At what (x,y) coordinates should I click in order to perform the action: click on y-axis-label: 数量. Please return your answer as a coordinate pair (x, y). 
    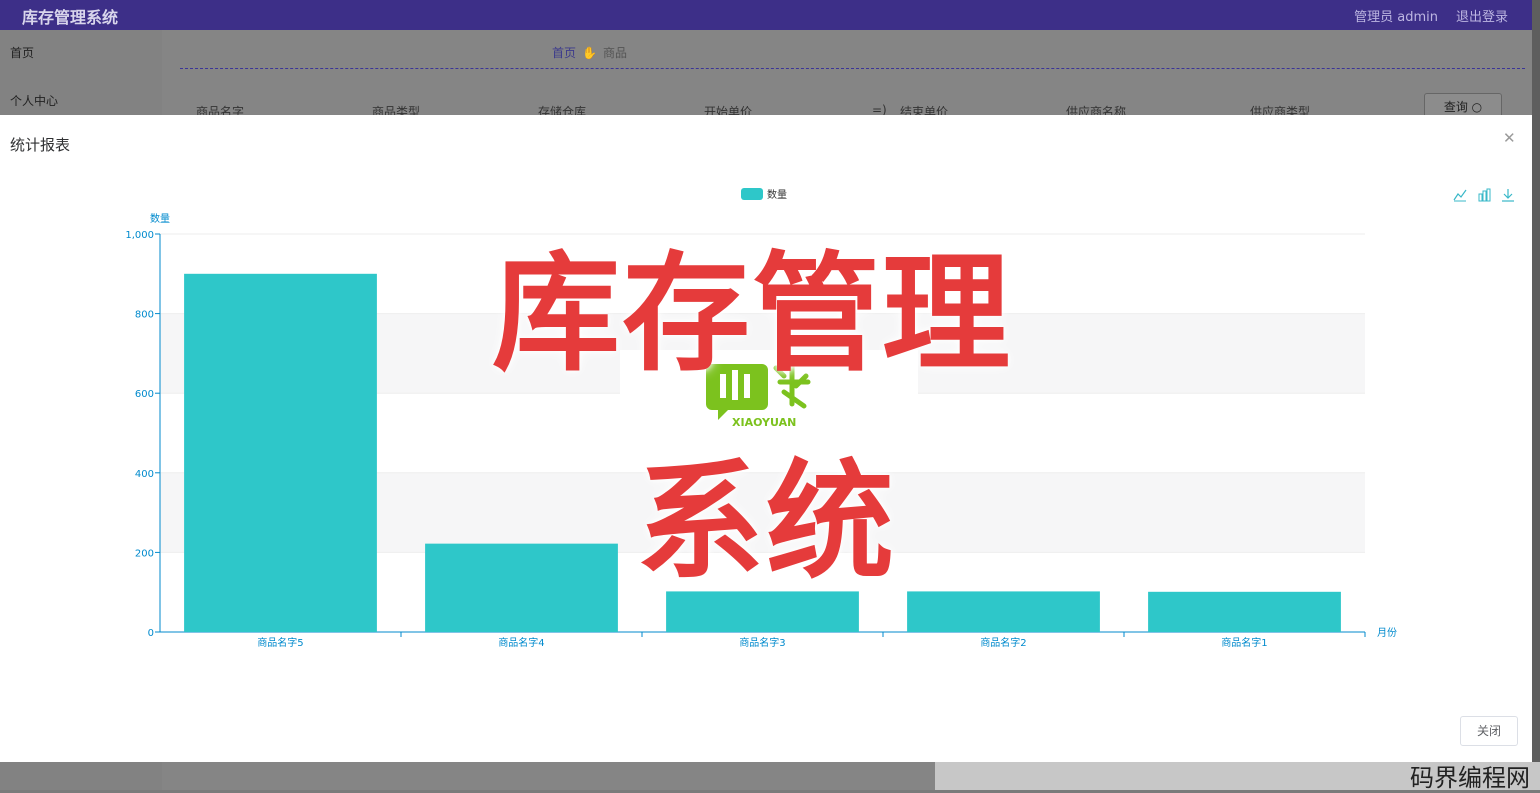
    Looking at the image, I should click on (160, 218).